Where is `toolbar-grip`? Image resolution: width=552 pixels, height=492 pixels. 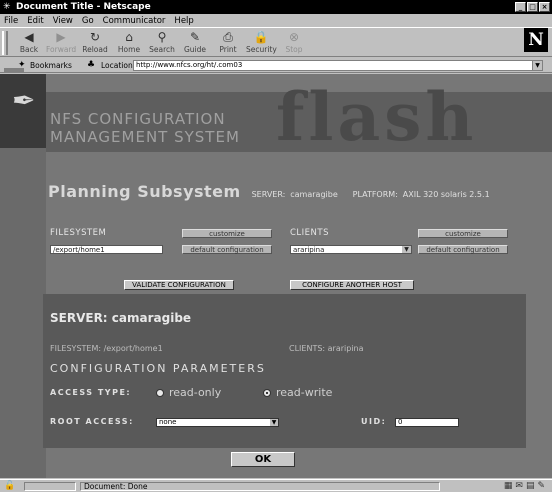
toolbar-grip is located at coordinates (5, 43).